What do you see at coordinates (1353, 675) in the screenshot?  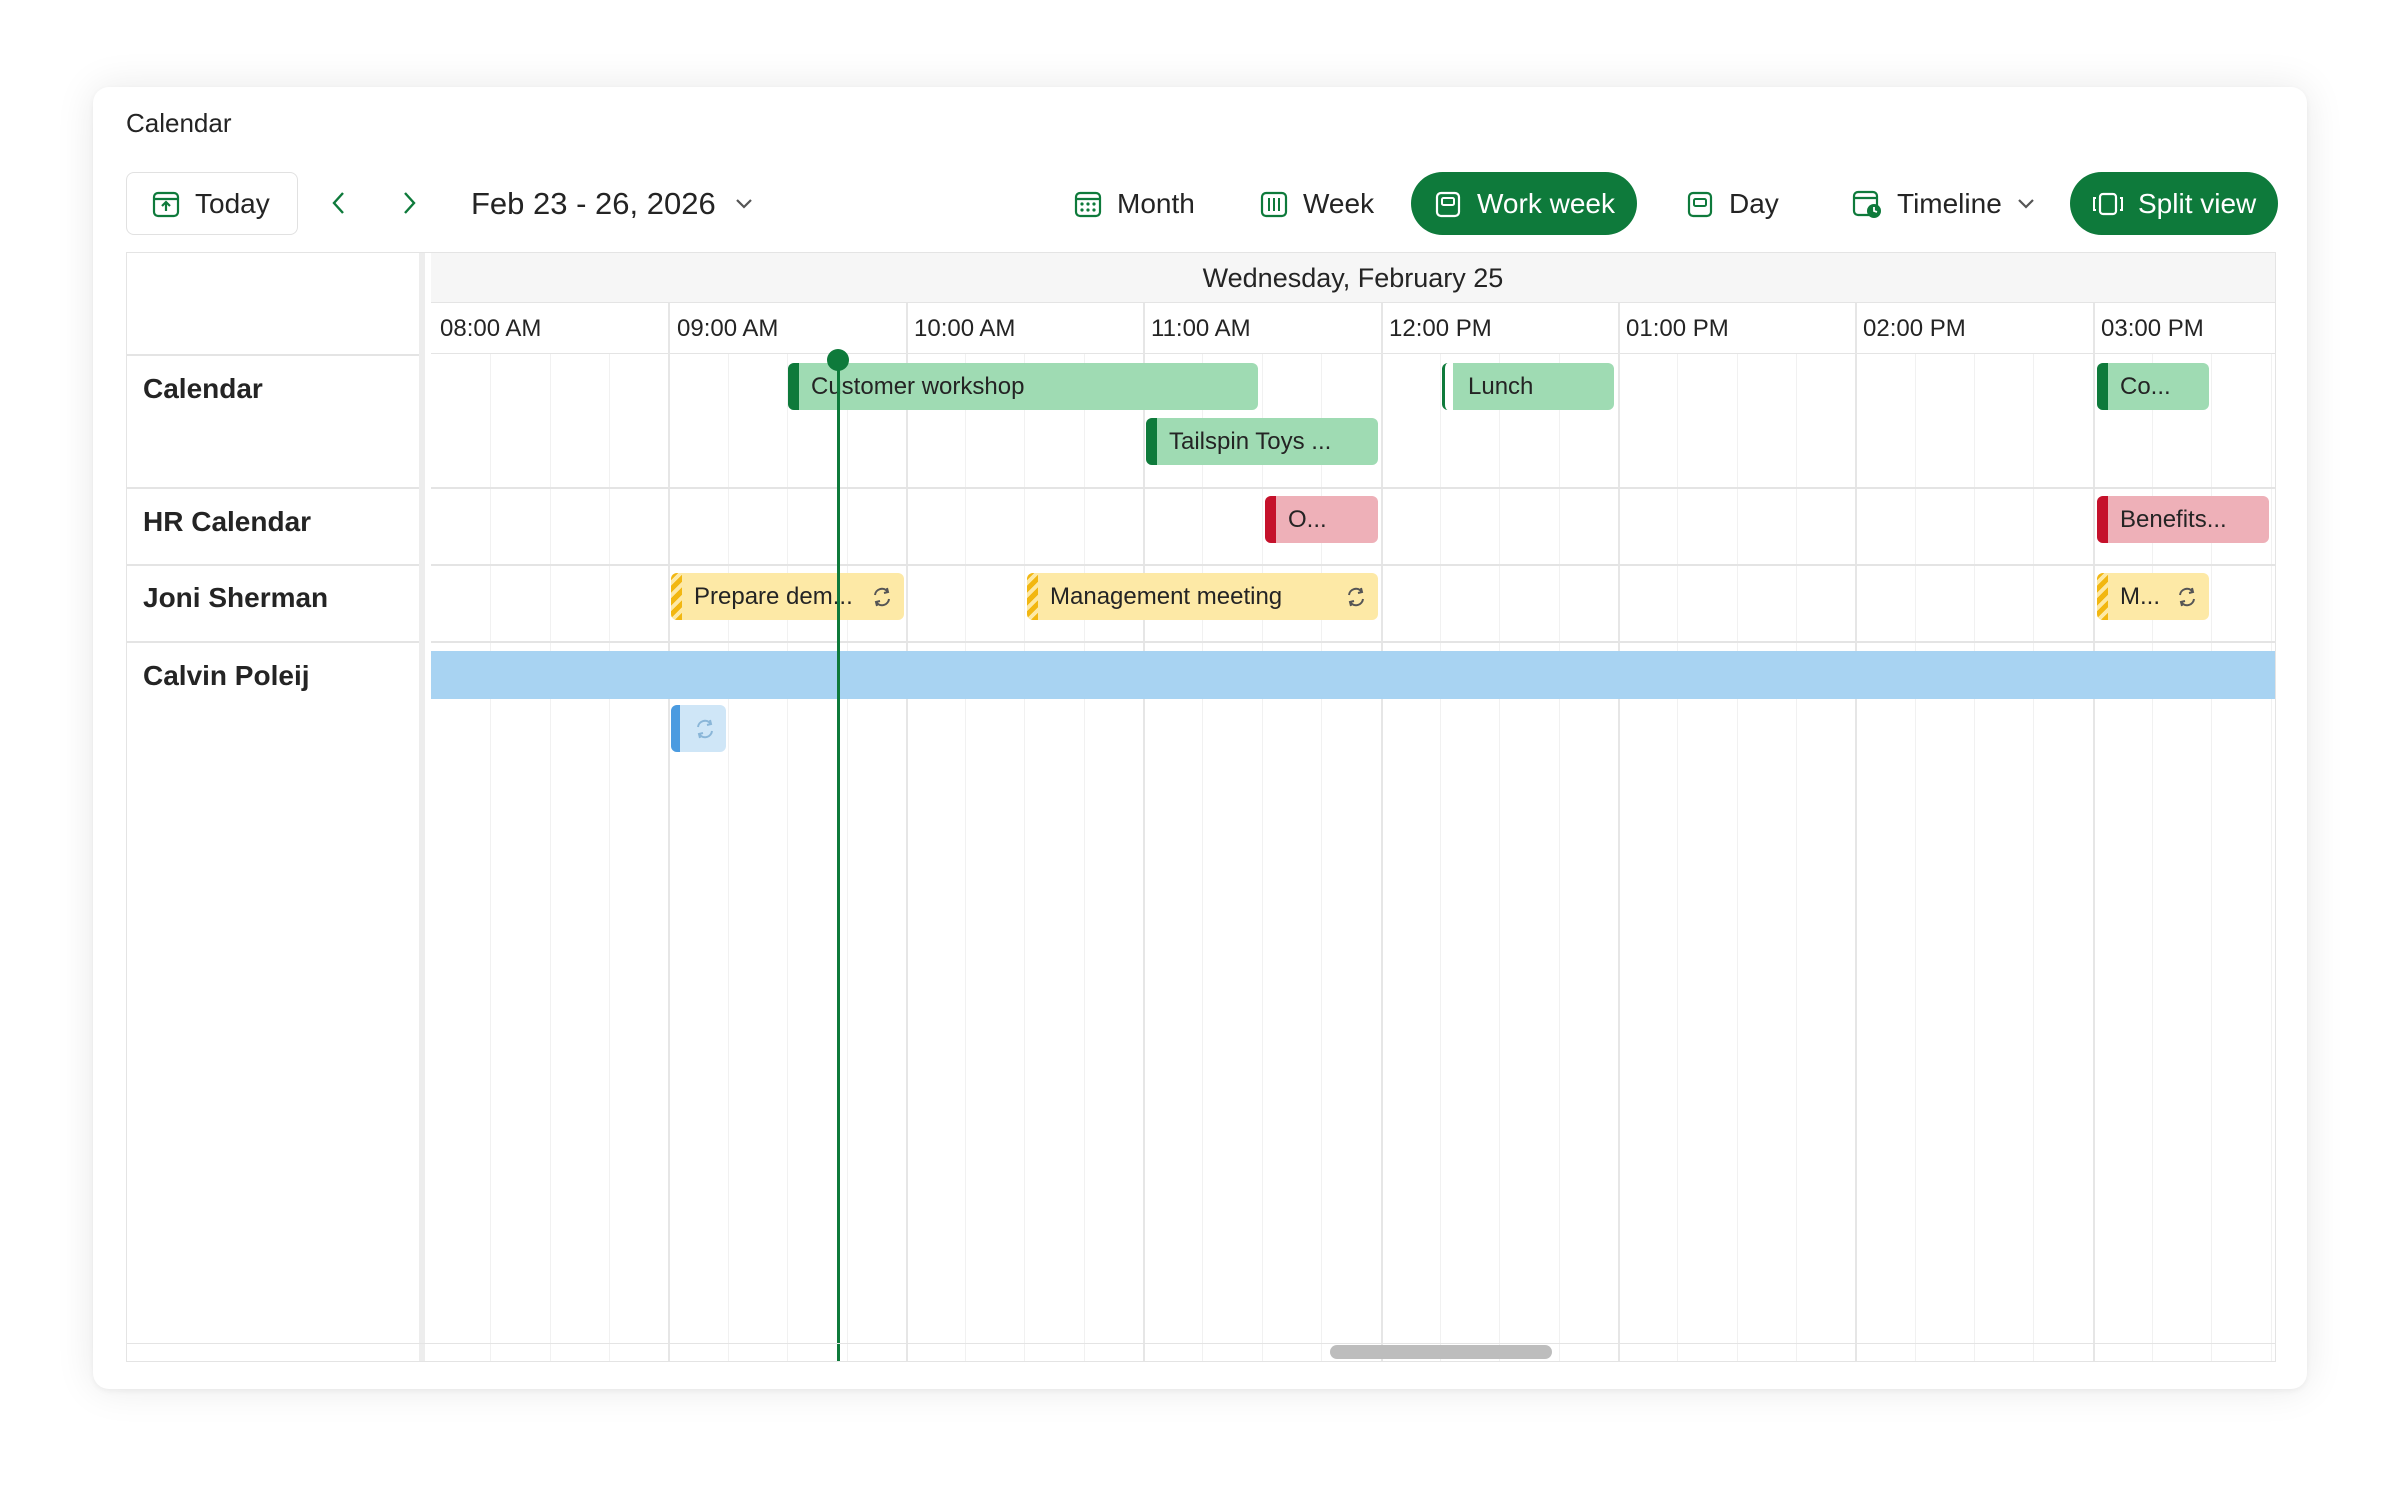 I see `event-calvin-all-day` at bounding box center [1353, 675].